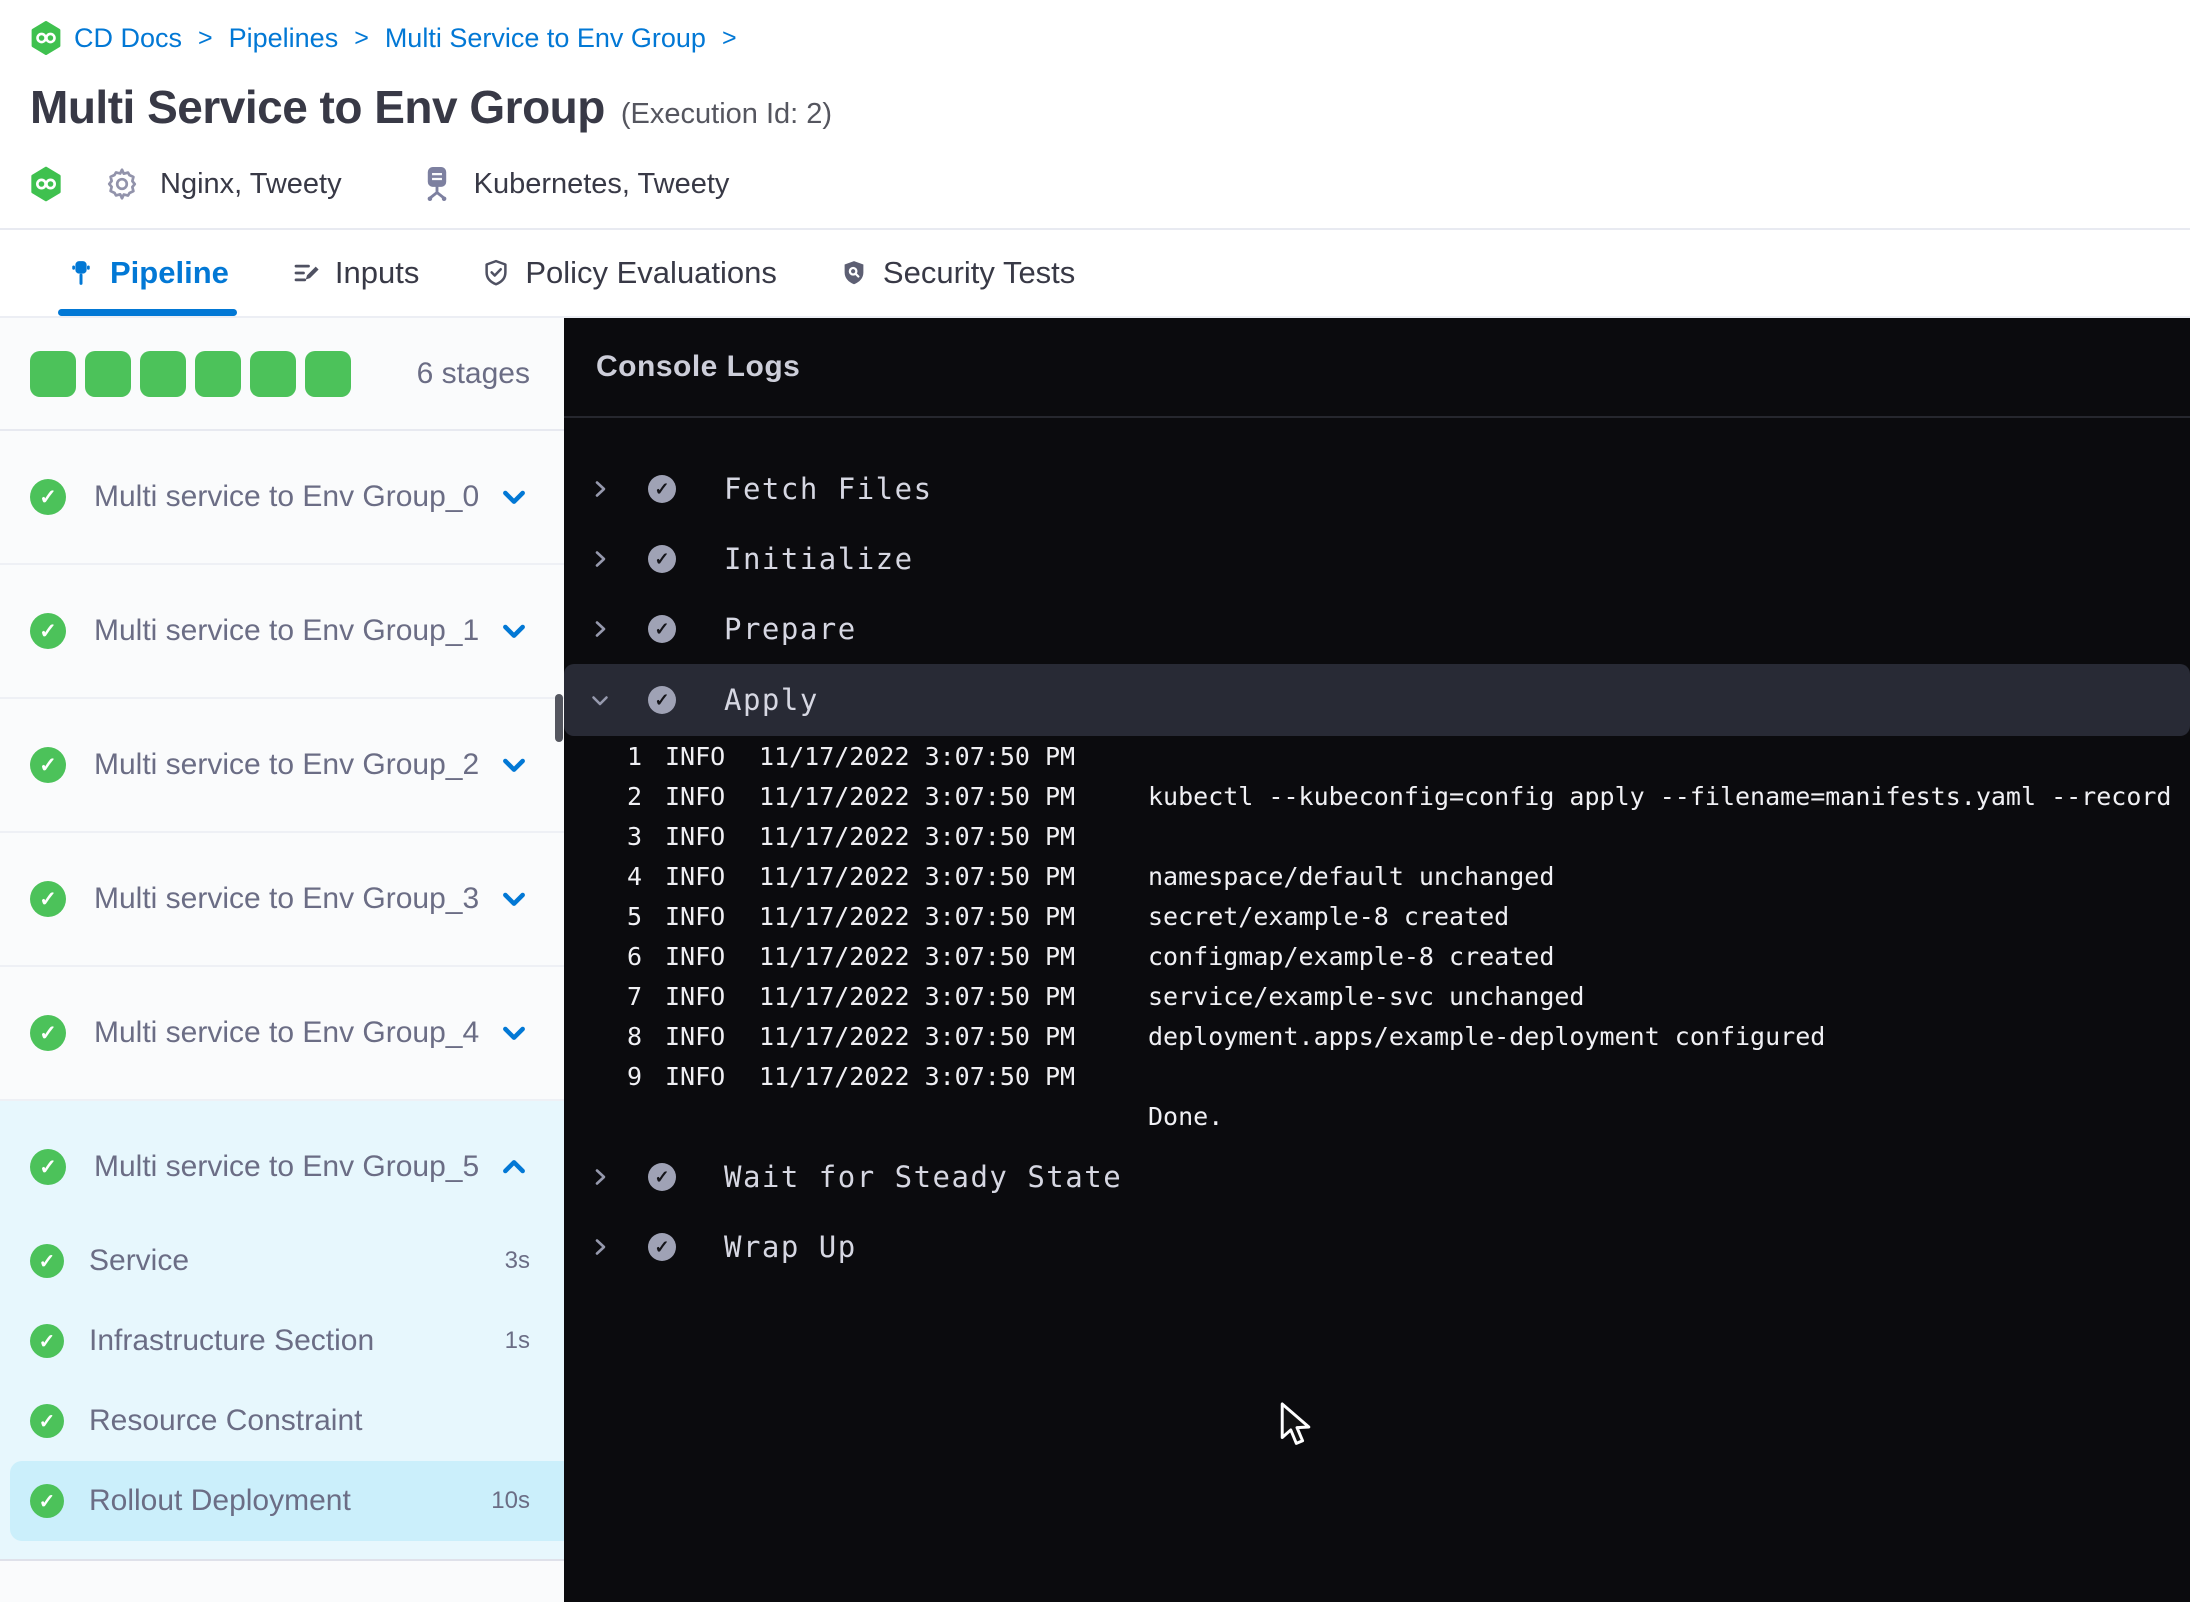 This screenshot has width=2190, height=1604. I want to click on log-line-number: 2, so click(634, 796).